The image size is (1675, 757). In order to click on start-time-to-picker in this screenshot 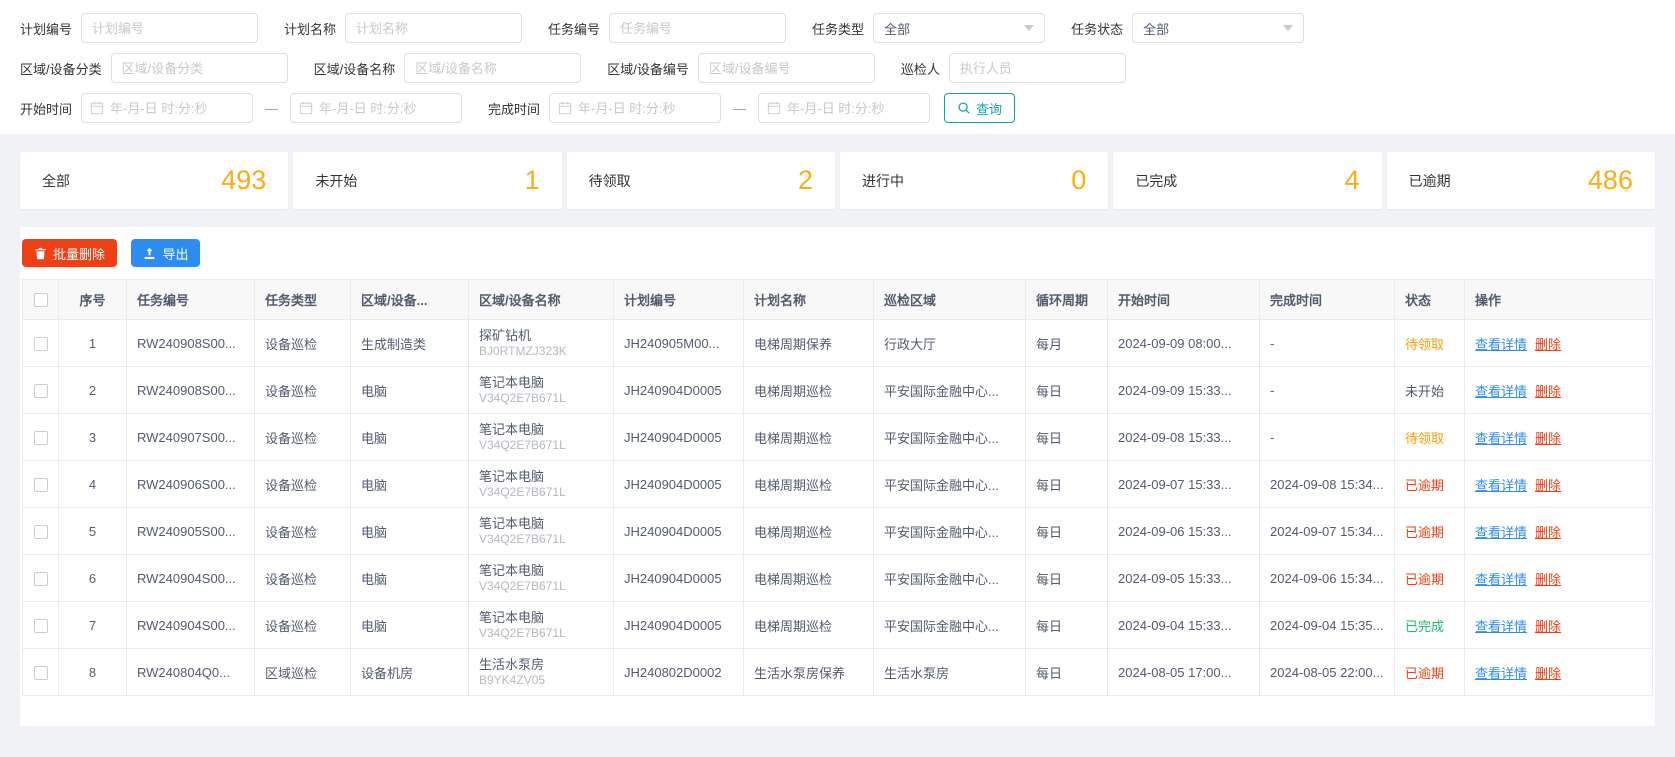, I will do `click(376, 108)`.